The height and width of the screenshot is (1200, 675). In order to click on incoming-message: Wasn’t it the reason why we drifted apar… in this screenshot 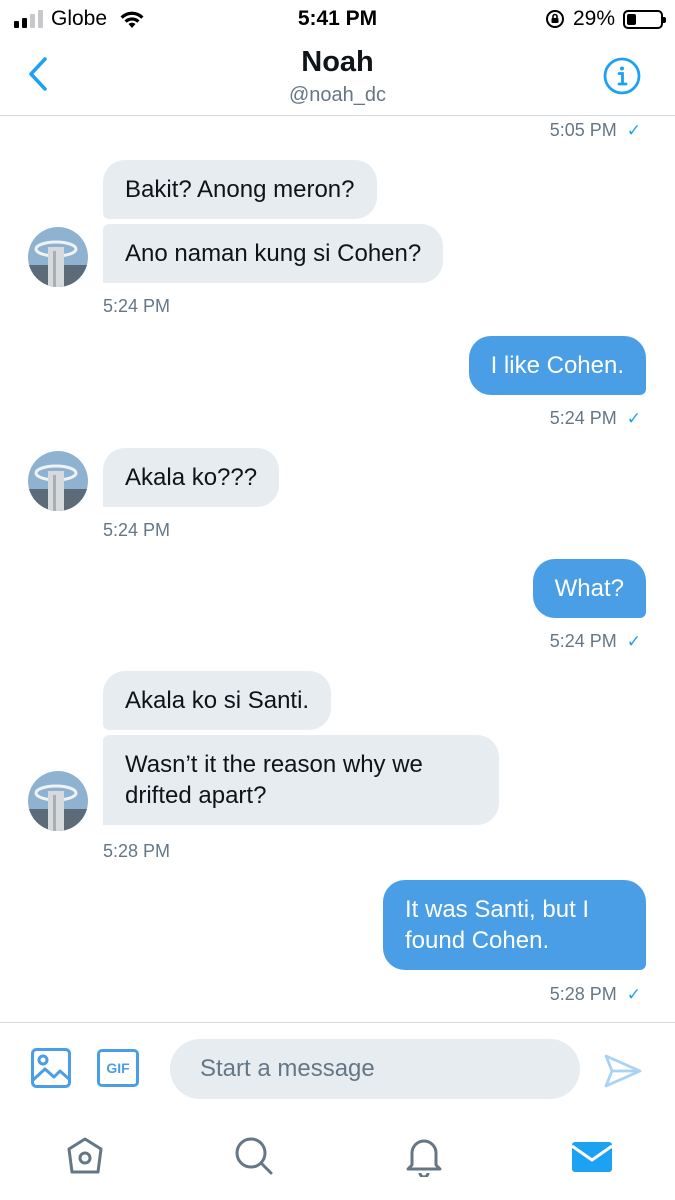, I will do `click(301, 780)`.